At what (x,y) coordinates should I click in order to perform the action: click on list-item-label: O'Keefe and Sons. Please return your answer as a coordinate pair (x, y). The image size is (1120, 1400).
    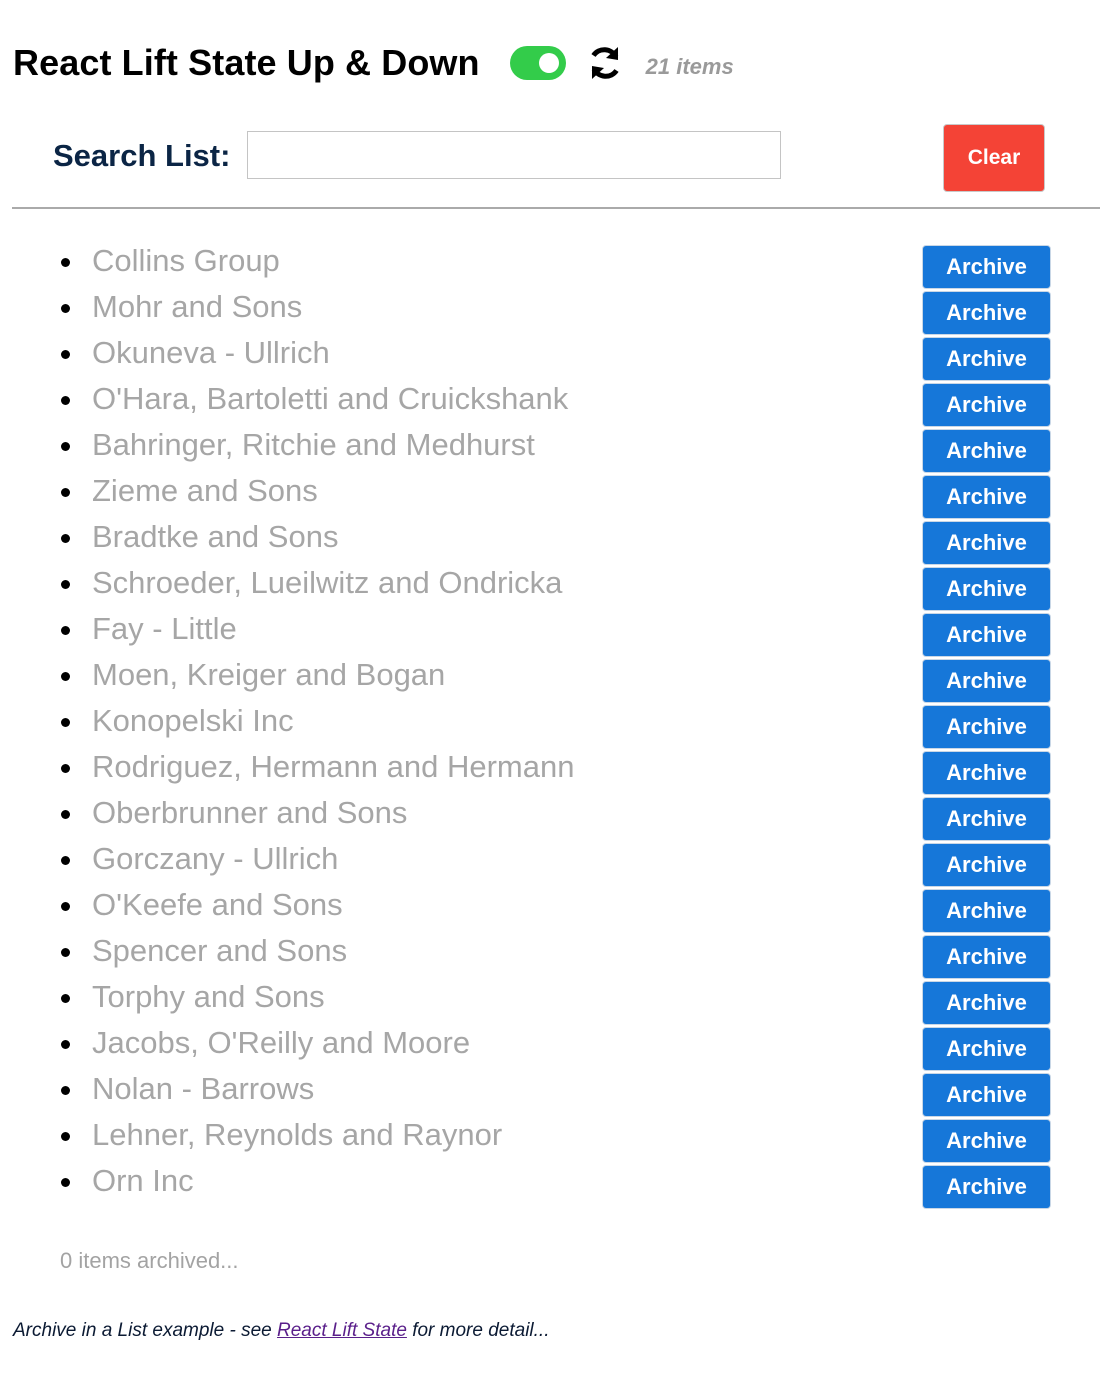
    Looking at the image, I should click on (217, 904).